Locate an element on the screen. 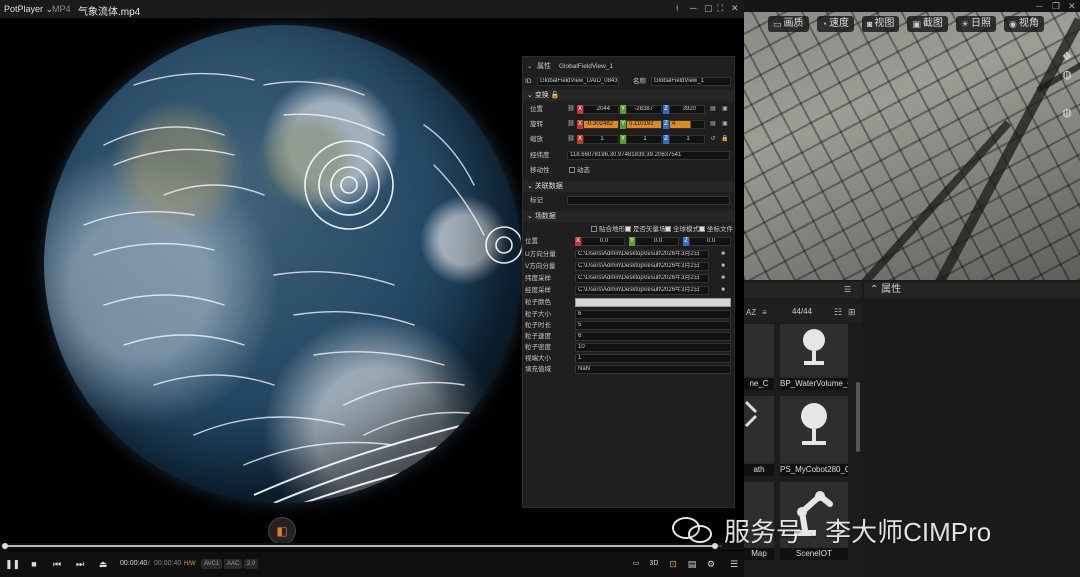  lock-icon: 🔓 is located at coordinates (555, 95).